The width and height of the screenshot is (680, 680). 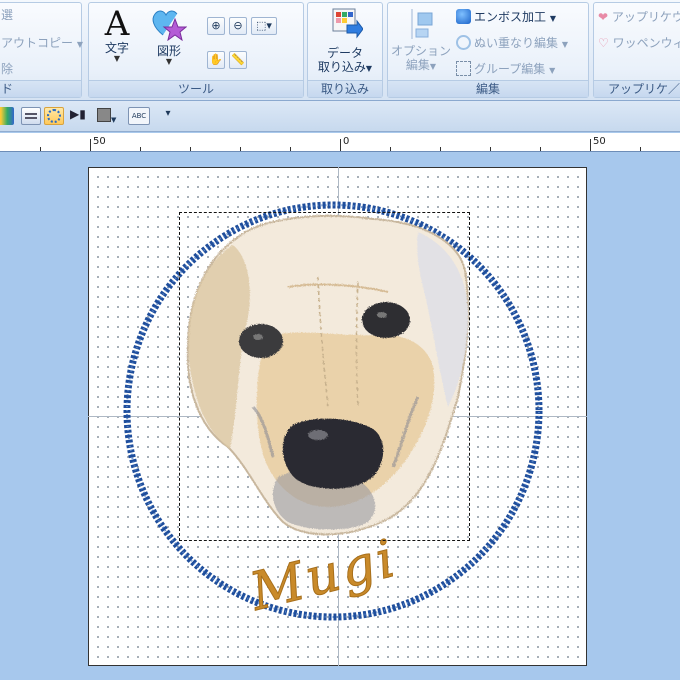 What do you see at coordinates (40, 88) in the screenshot?
I see `group-label-layout: ド` at bounding box center [40, 88].